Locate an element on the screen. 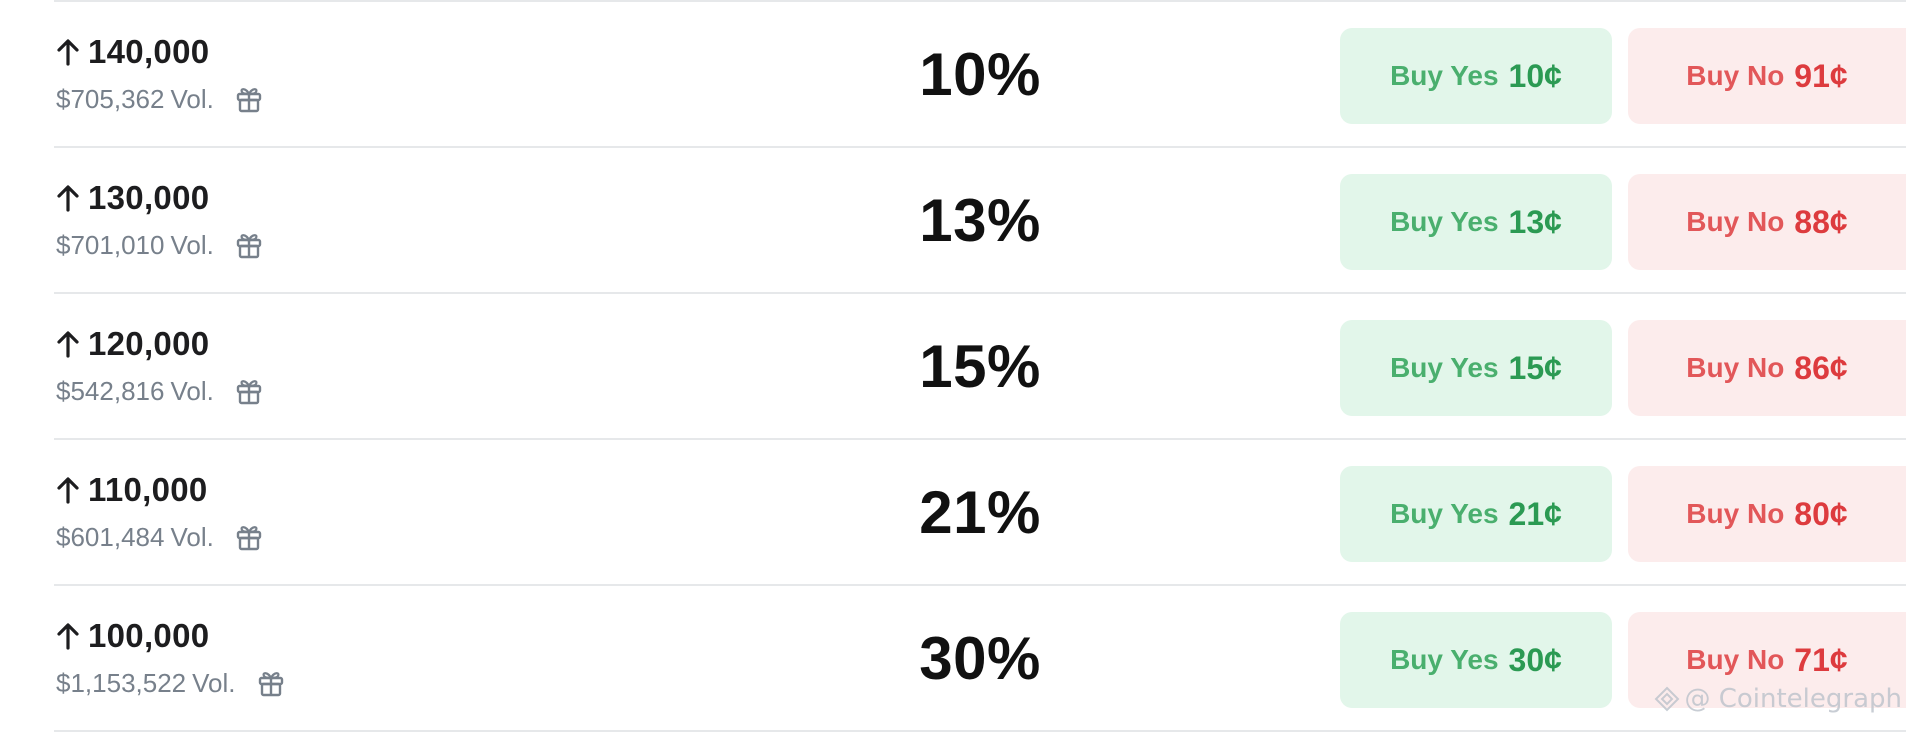  volume-line: $705,362 Vol. is located at coordinates (160, 99).